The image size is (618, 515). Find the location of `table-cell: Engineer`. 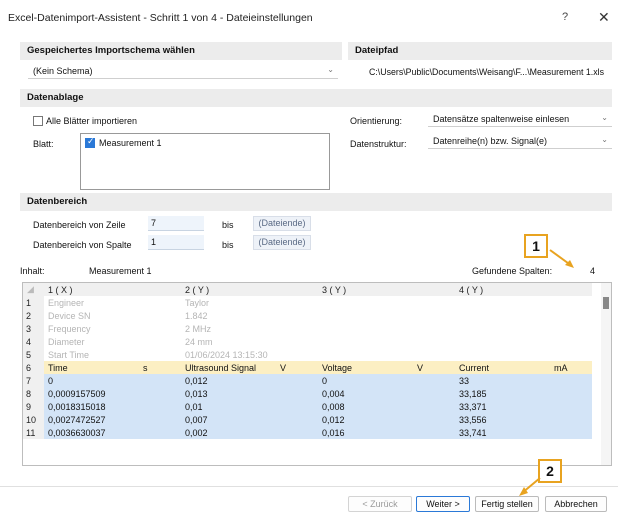

table-cell: Engineer is located at coordinates (91, 302).